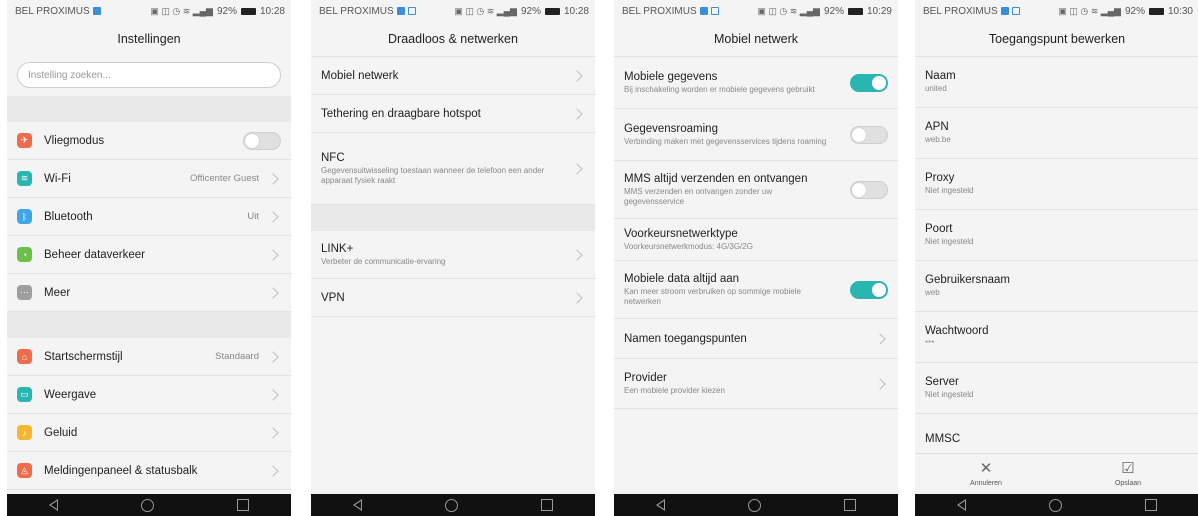 The image size is (1198, 516). What do you see at coordinates (149, 433) in the screenshot?
I see `settings-item: ♪ Geluid` at bounding box center [149, 433].